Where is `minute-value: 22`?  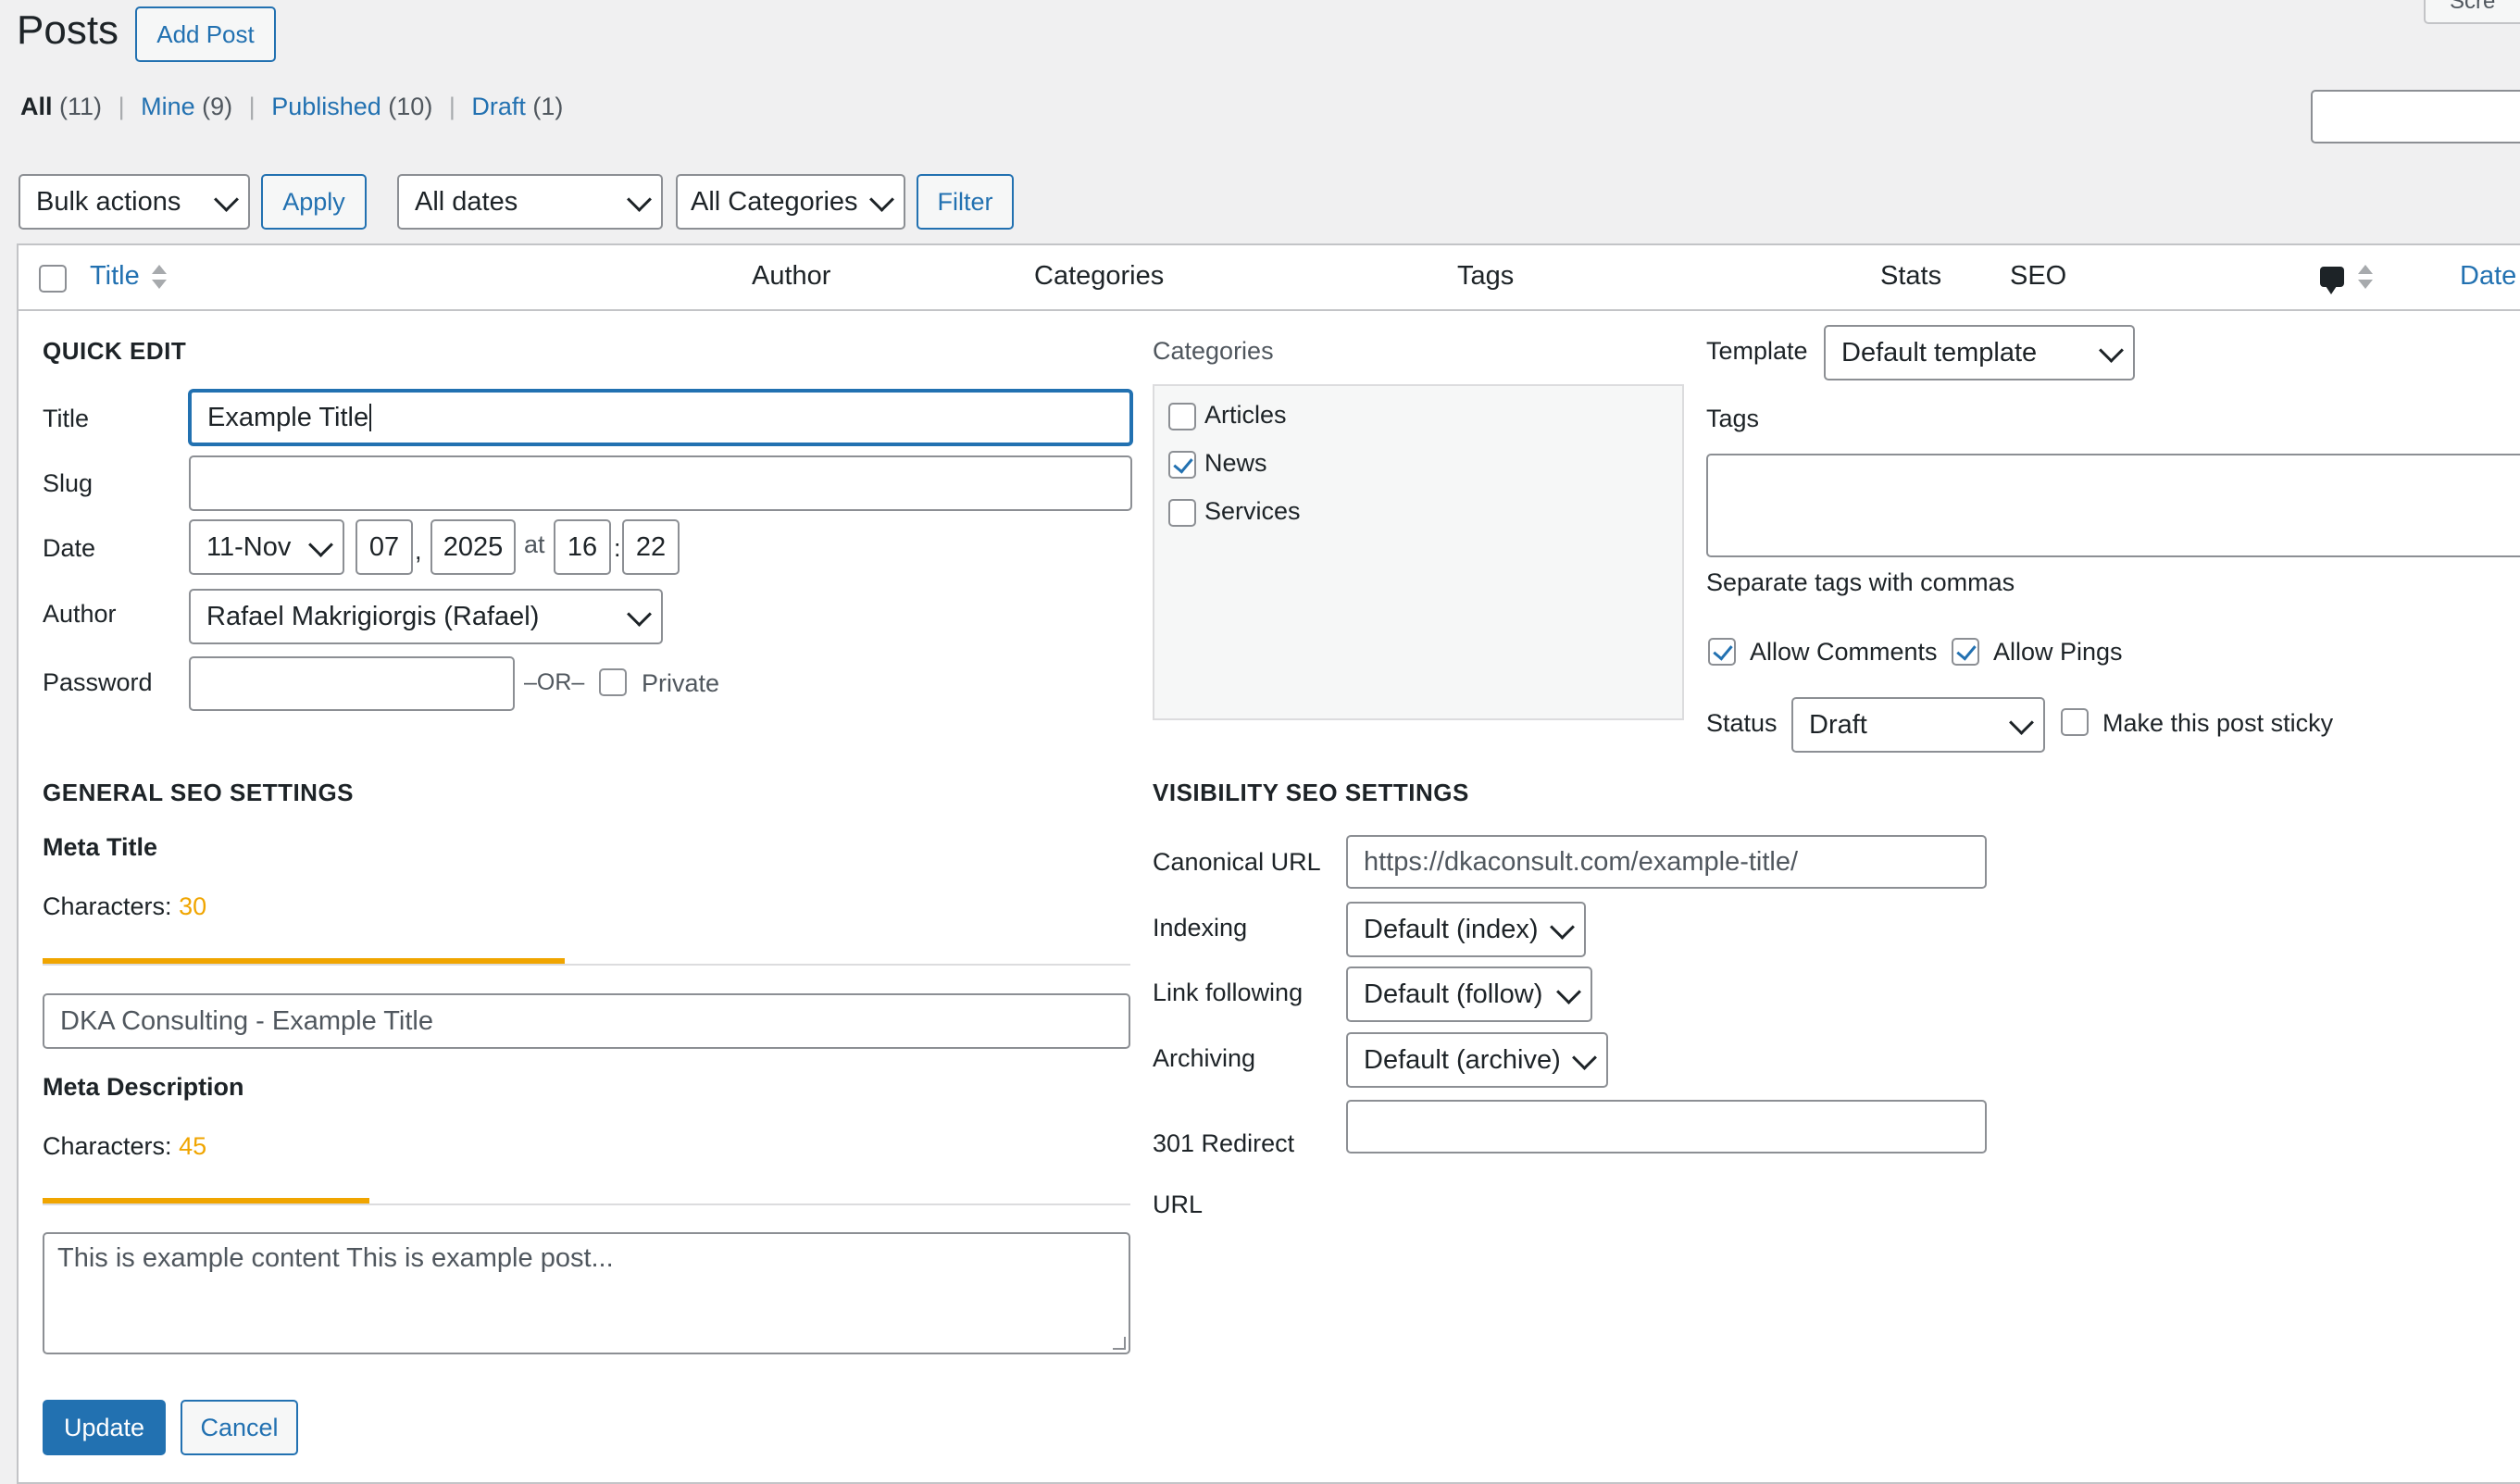
minute-value: 22 is located at coordinates (651, 546).